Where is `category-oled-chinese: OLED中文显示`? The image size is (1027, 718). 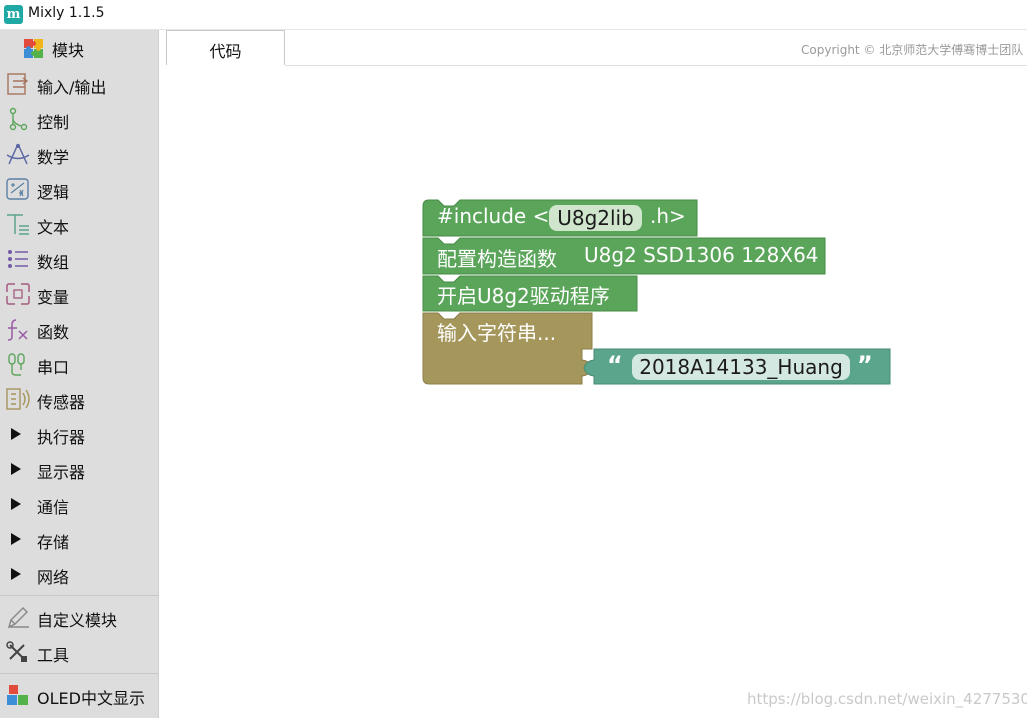
category-oled-chinese: OLED中文显示 is located at coordinates (79, 695).